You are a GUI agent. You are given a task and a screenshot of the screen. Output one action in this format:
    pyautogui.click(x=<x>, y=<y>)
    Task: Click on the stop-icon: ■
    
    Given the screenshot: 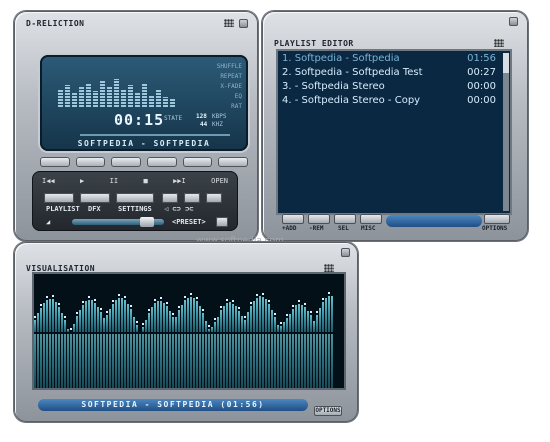 What is the action you would take?
    pyautogui.click(x=145, y=181)
    